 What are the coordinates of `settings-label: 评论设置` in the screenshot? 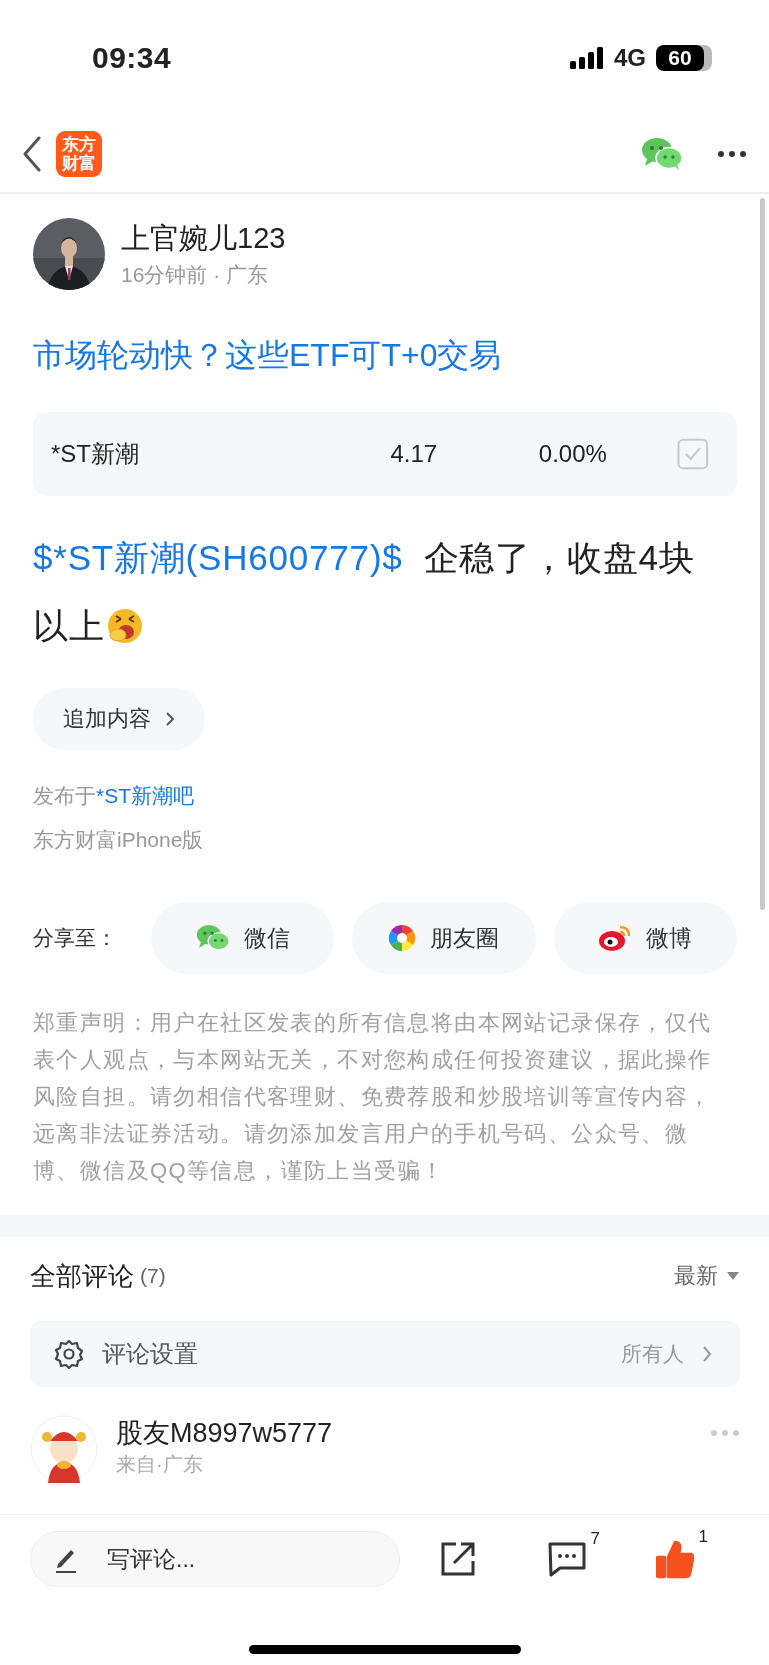 It's located at (150, 1354).